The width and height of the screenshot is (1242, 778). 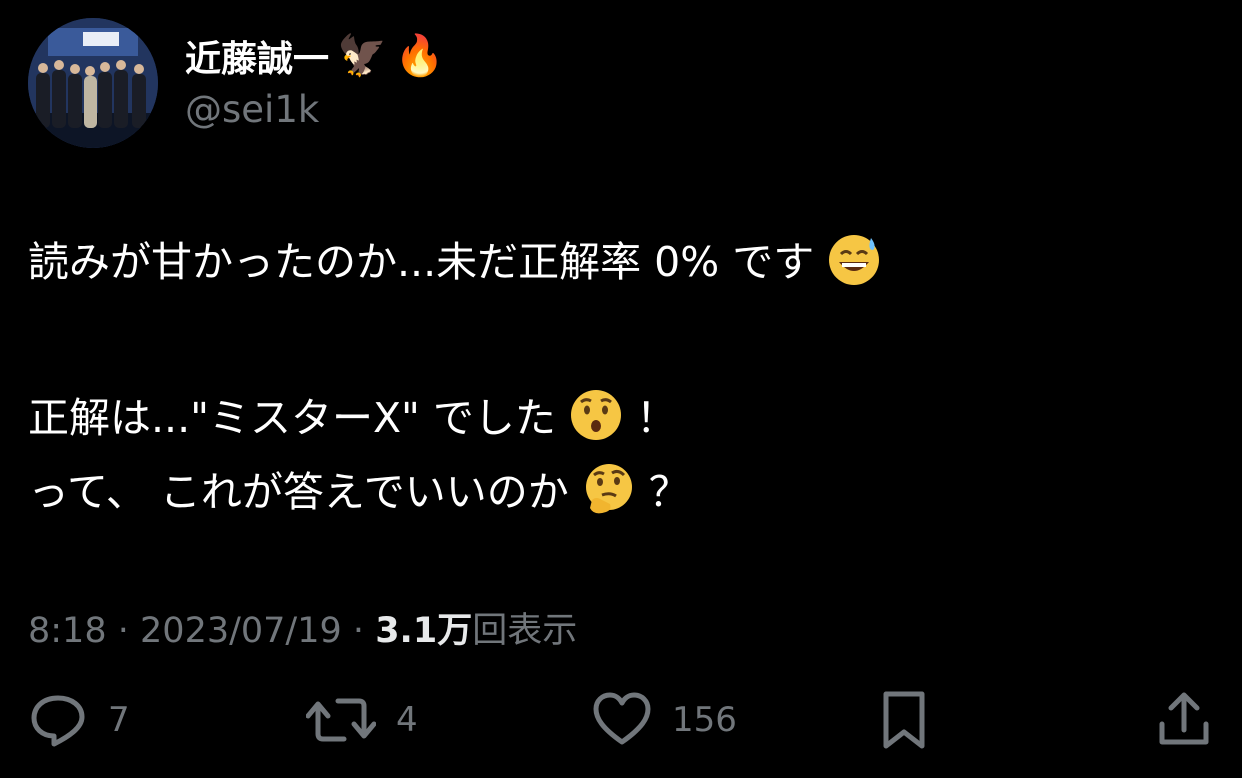 What do you see at coordinates (657, 418) in the screenshot?
I see `tweet-suffix-2: ！` at bounding box center [657, 418].